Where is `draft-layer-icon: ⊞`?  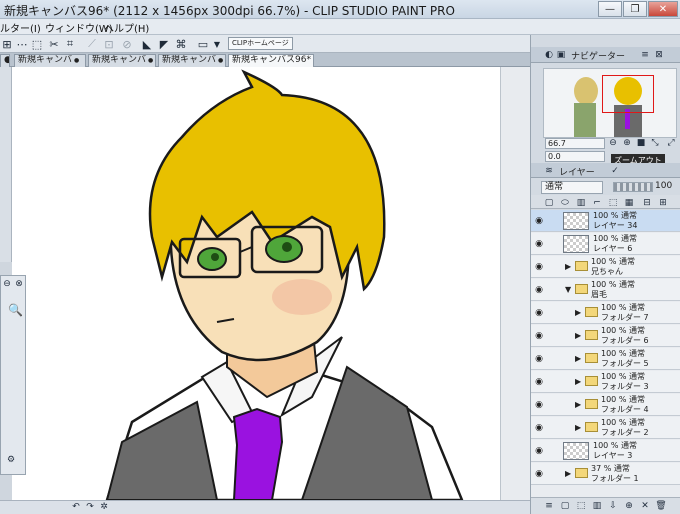 draft-layer-icon: ⊞ is located at coordinates (663, 203).